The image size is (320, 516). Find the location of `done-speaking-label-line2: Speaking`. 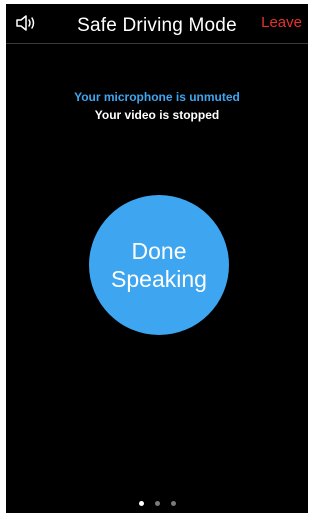

done-speaking-label-line2: Speaking is located at coordinates (159, 279).